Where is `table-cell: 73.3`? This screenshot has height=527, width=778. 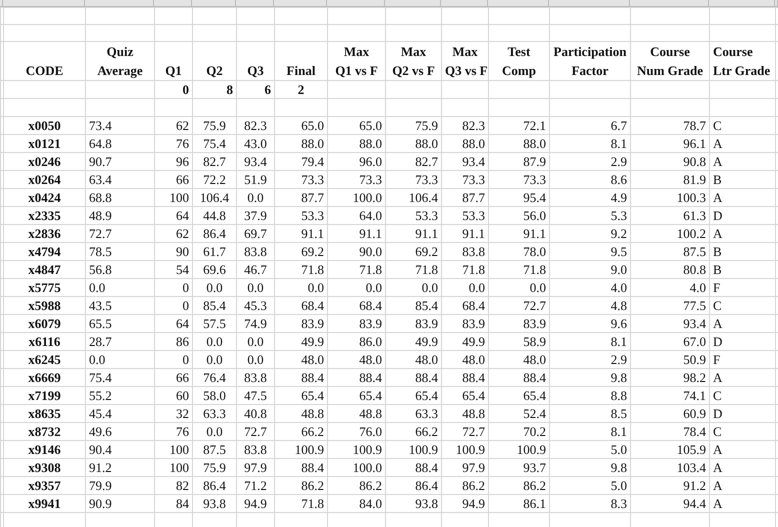 table-cell: 73.3 is located at coordinates (357, 179).